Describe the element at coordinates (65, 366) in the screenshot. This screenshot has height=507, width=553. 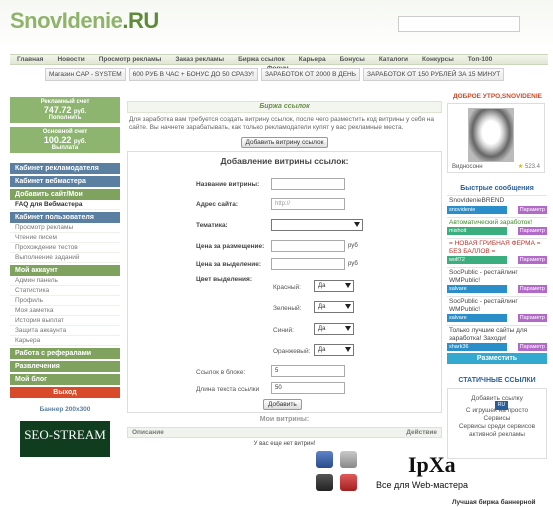
I see `menu-entertainment: Развлечения` at that location.